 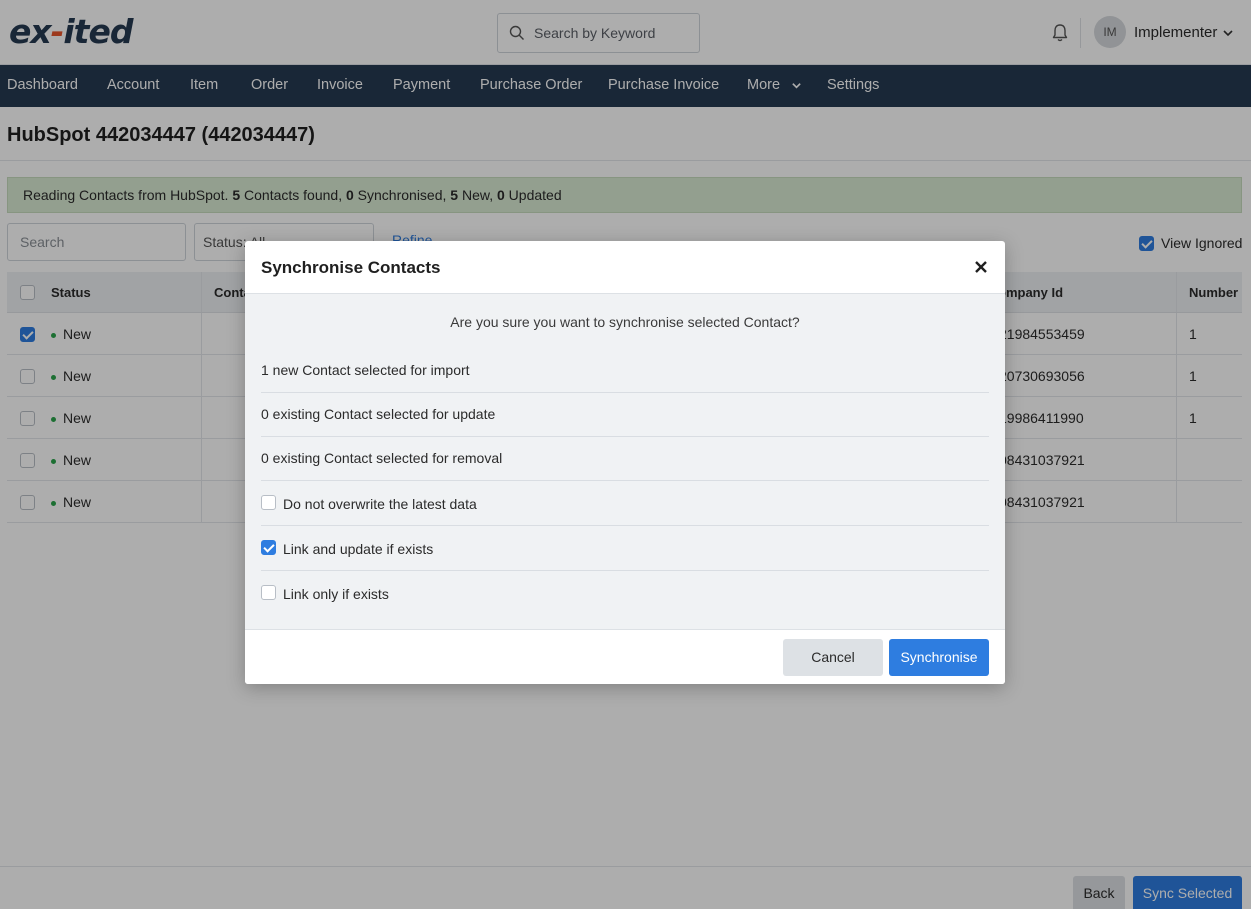 What do you see at coordinates (625, 415) in the screenshot?
I see `summary-update: 0 existing Contact selected for update` at bounding box center [625, 415].